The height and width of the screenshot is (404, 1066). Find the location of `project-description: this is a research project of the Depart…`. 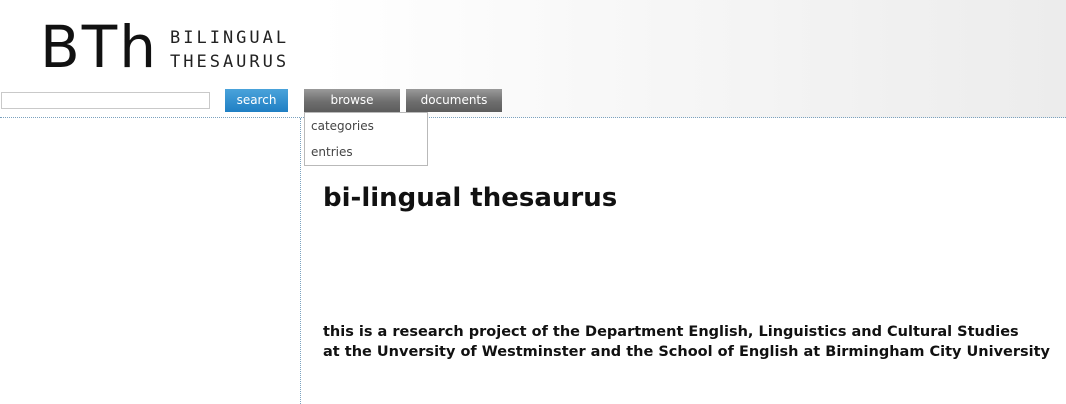

project-description: this is a research project of the Depart… is located at coordinates (686, 342).